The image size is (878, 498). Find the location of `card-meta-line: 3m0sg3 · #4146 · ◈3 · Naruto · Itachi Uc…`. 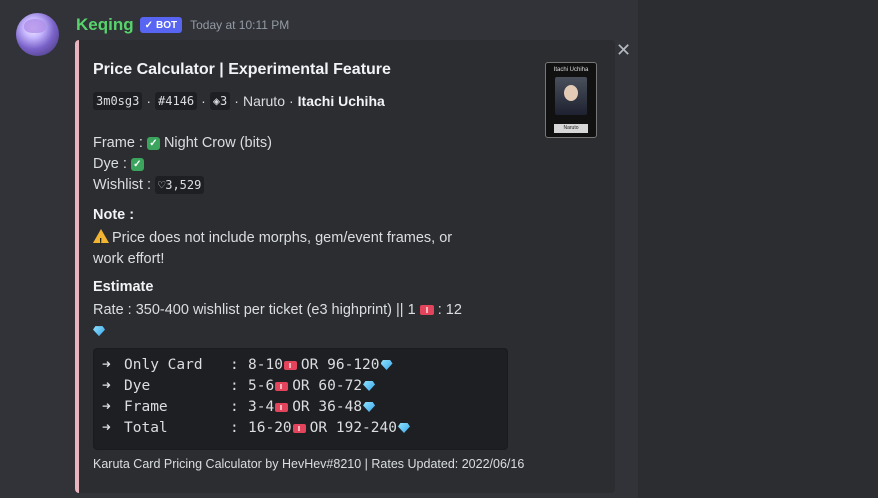

card-meta-line: 3m0sg3 · #4146 · ◈3 · Naruto · Itachi Uc… is located at coordinates (239, 101).